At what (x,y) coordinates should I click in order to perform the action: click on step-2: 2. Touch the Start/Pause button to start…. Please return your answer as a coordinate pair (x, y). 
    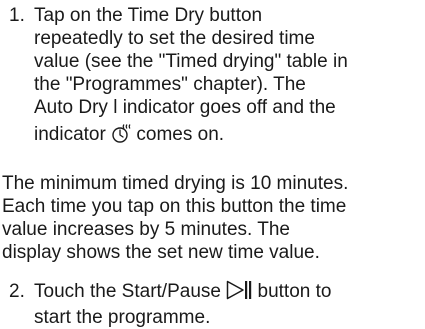
    Looking at the image, I should click on (207, 304).